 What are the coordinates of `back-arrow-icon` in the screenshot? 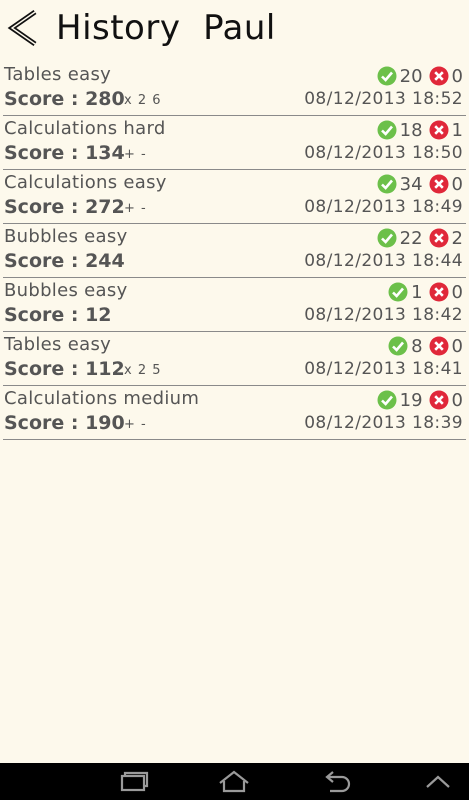 It's located at (338, 782).